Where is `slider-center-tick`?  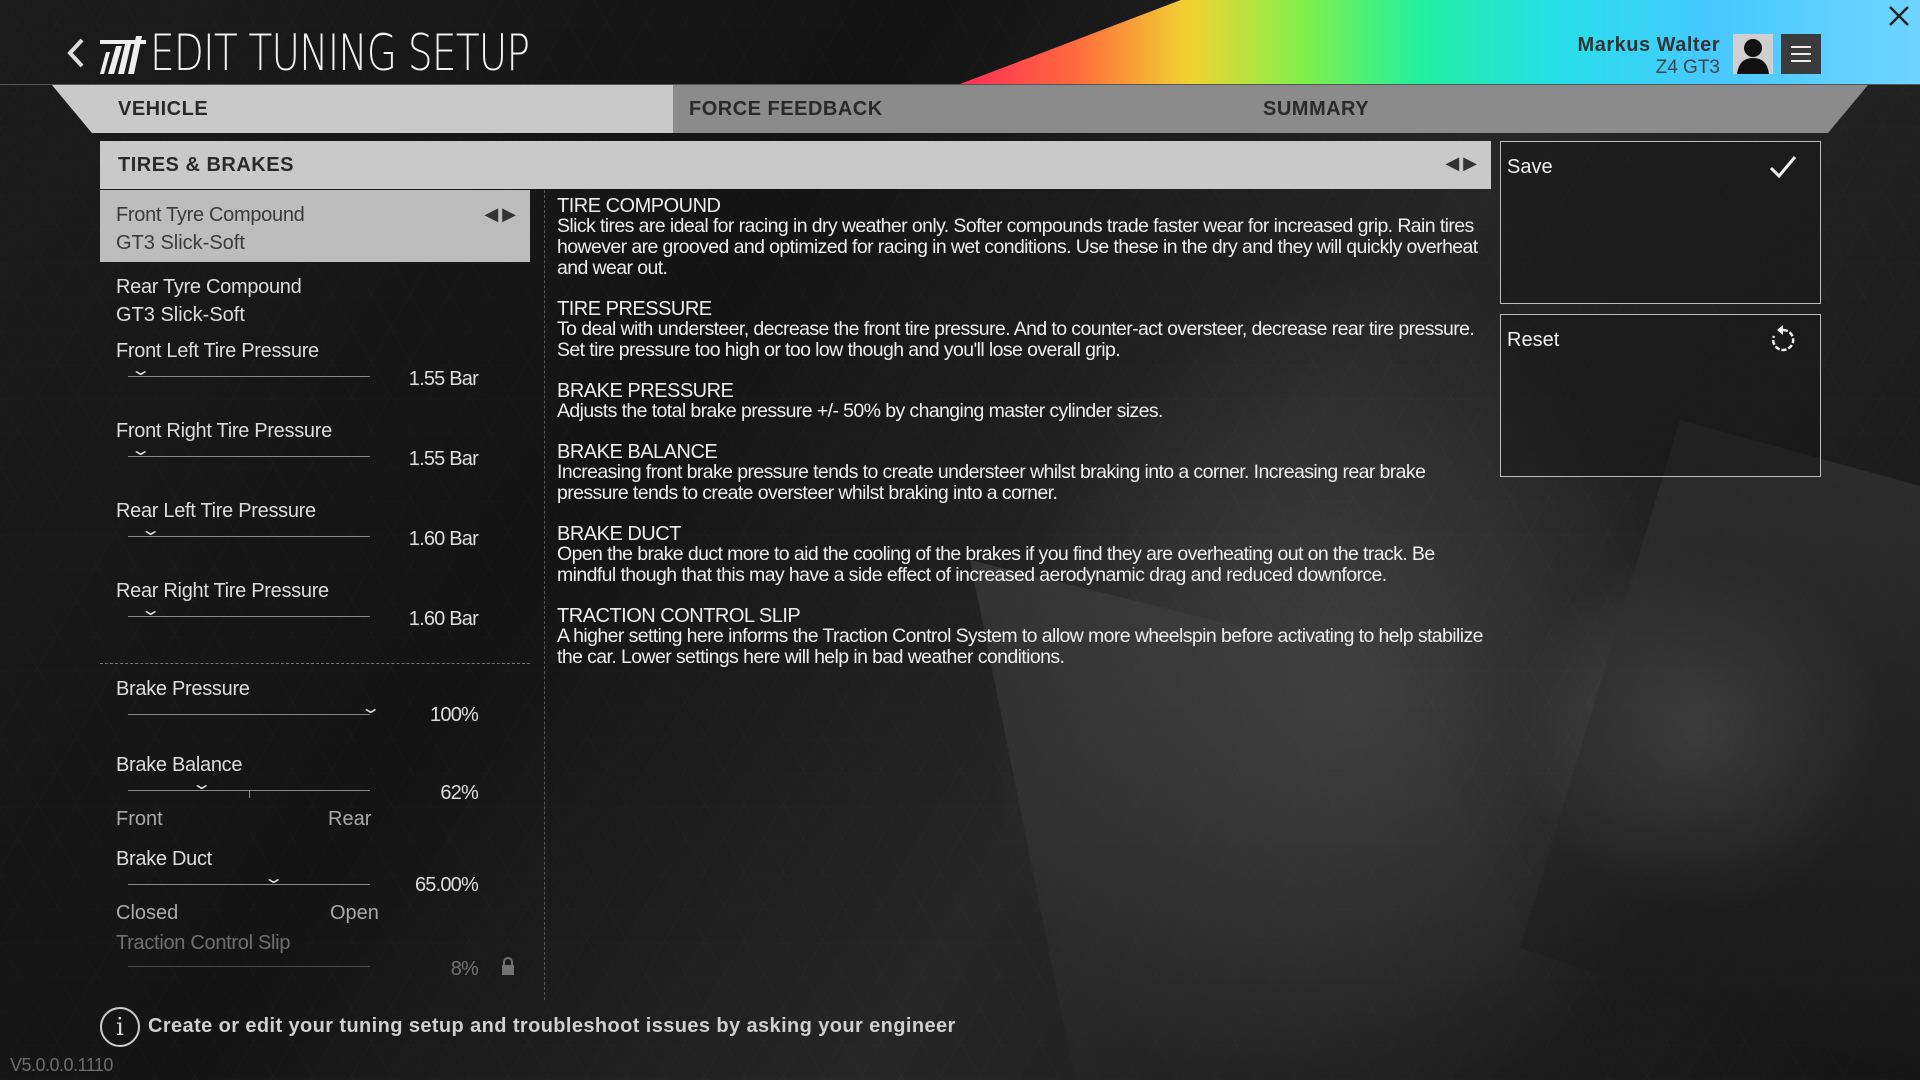
slider-center-tick is located at coordinates (249, 794).